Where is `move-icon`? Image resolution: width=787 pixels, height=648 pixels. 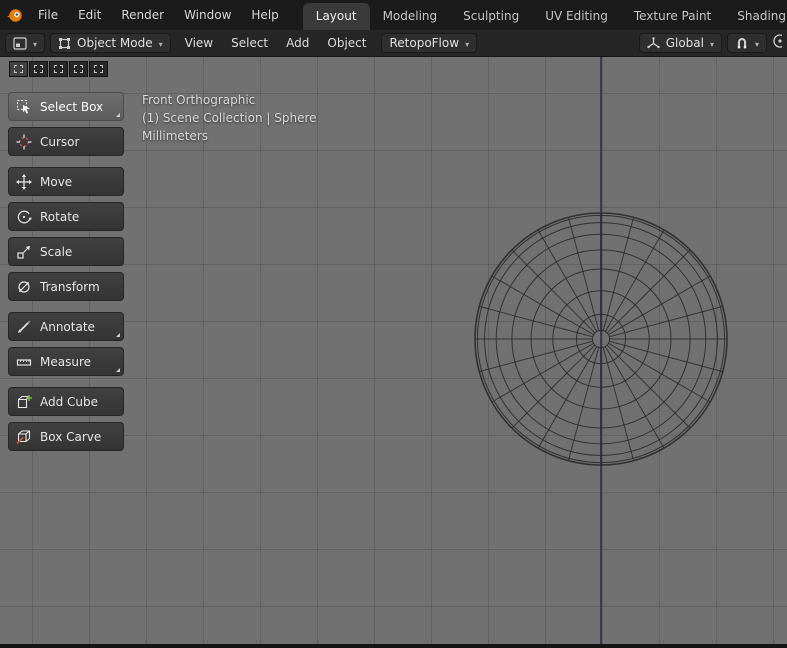
move-icon is located at coordinates (24, 181).